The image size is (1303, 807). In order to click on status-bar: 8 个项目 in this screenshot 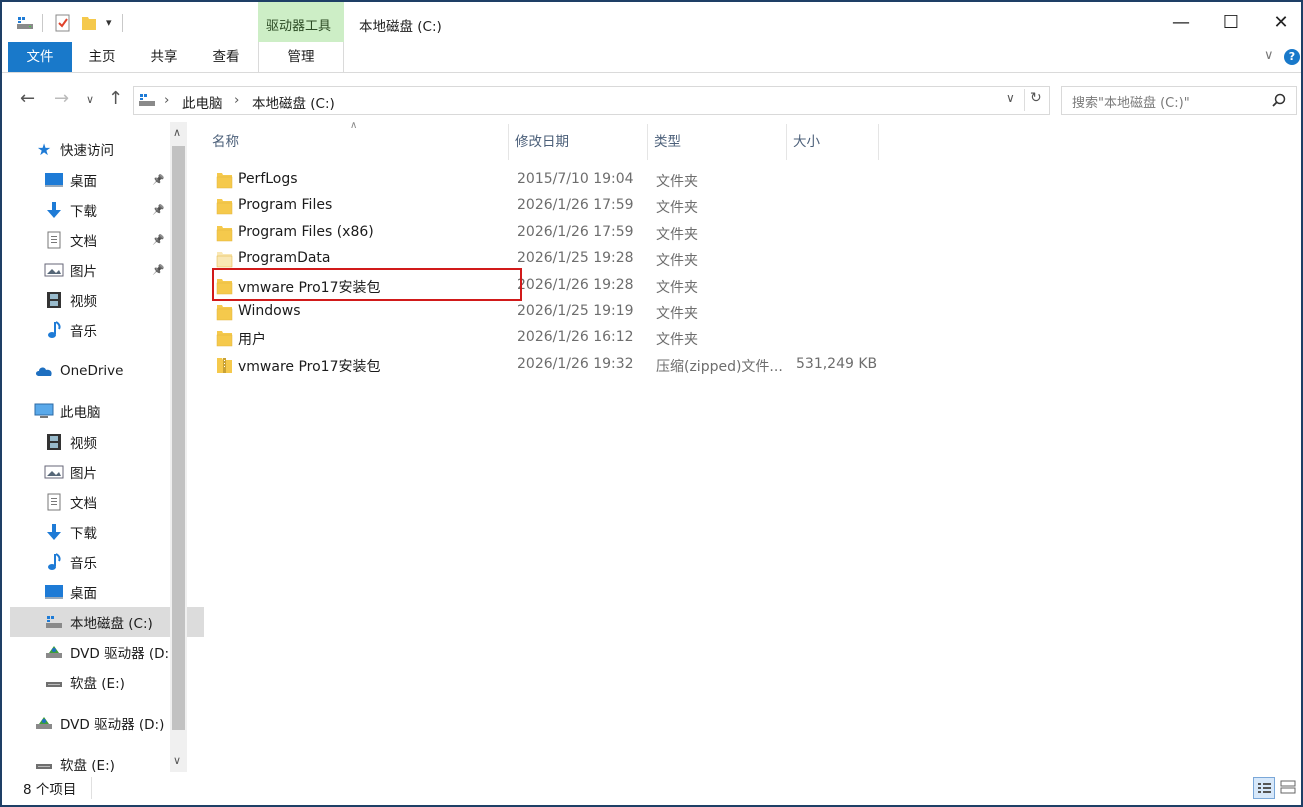, I will do `click(651, 788)`.